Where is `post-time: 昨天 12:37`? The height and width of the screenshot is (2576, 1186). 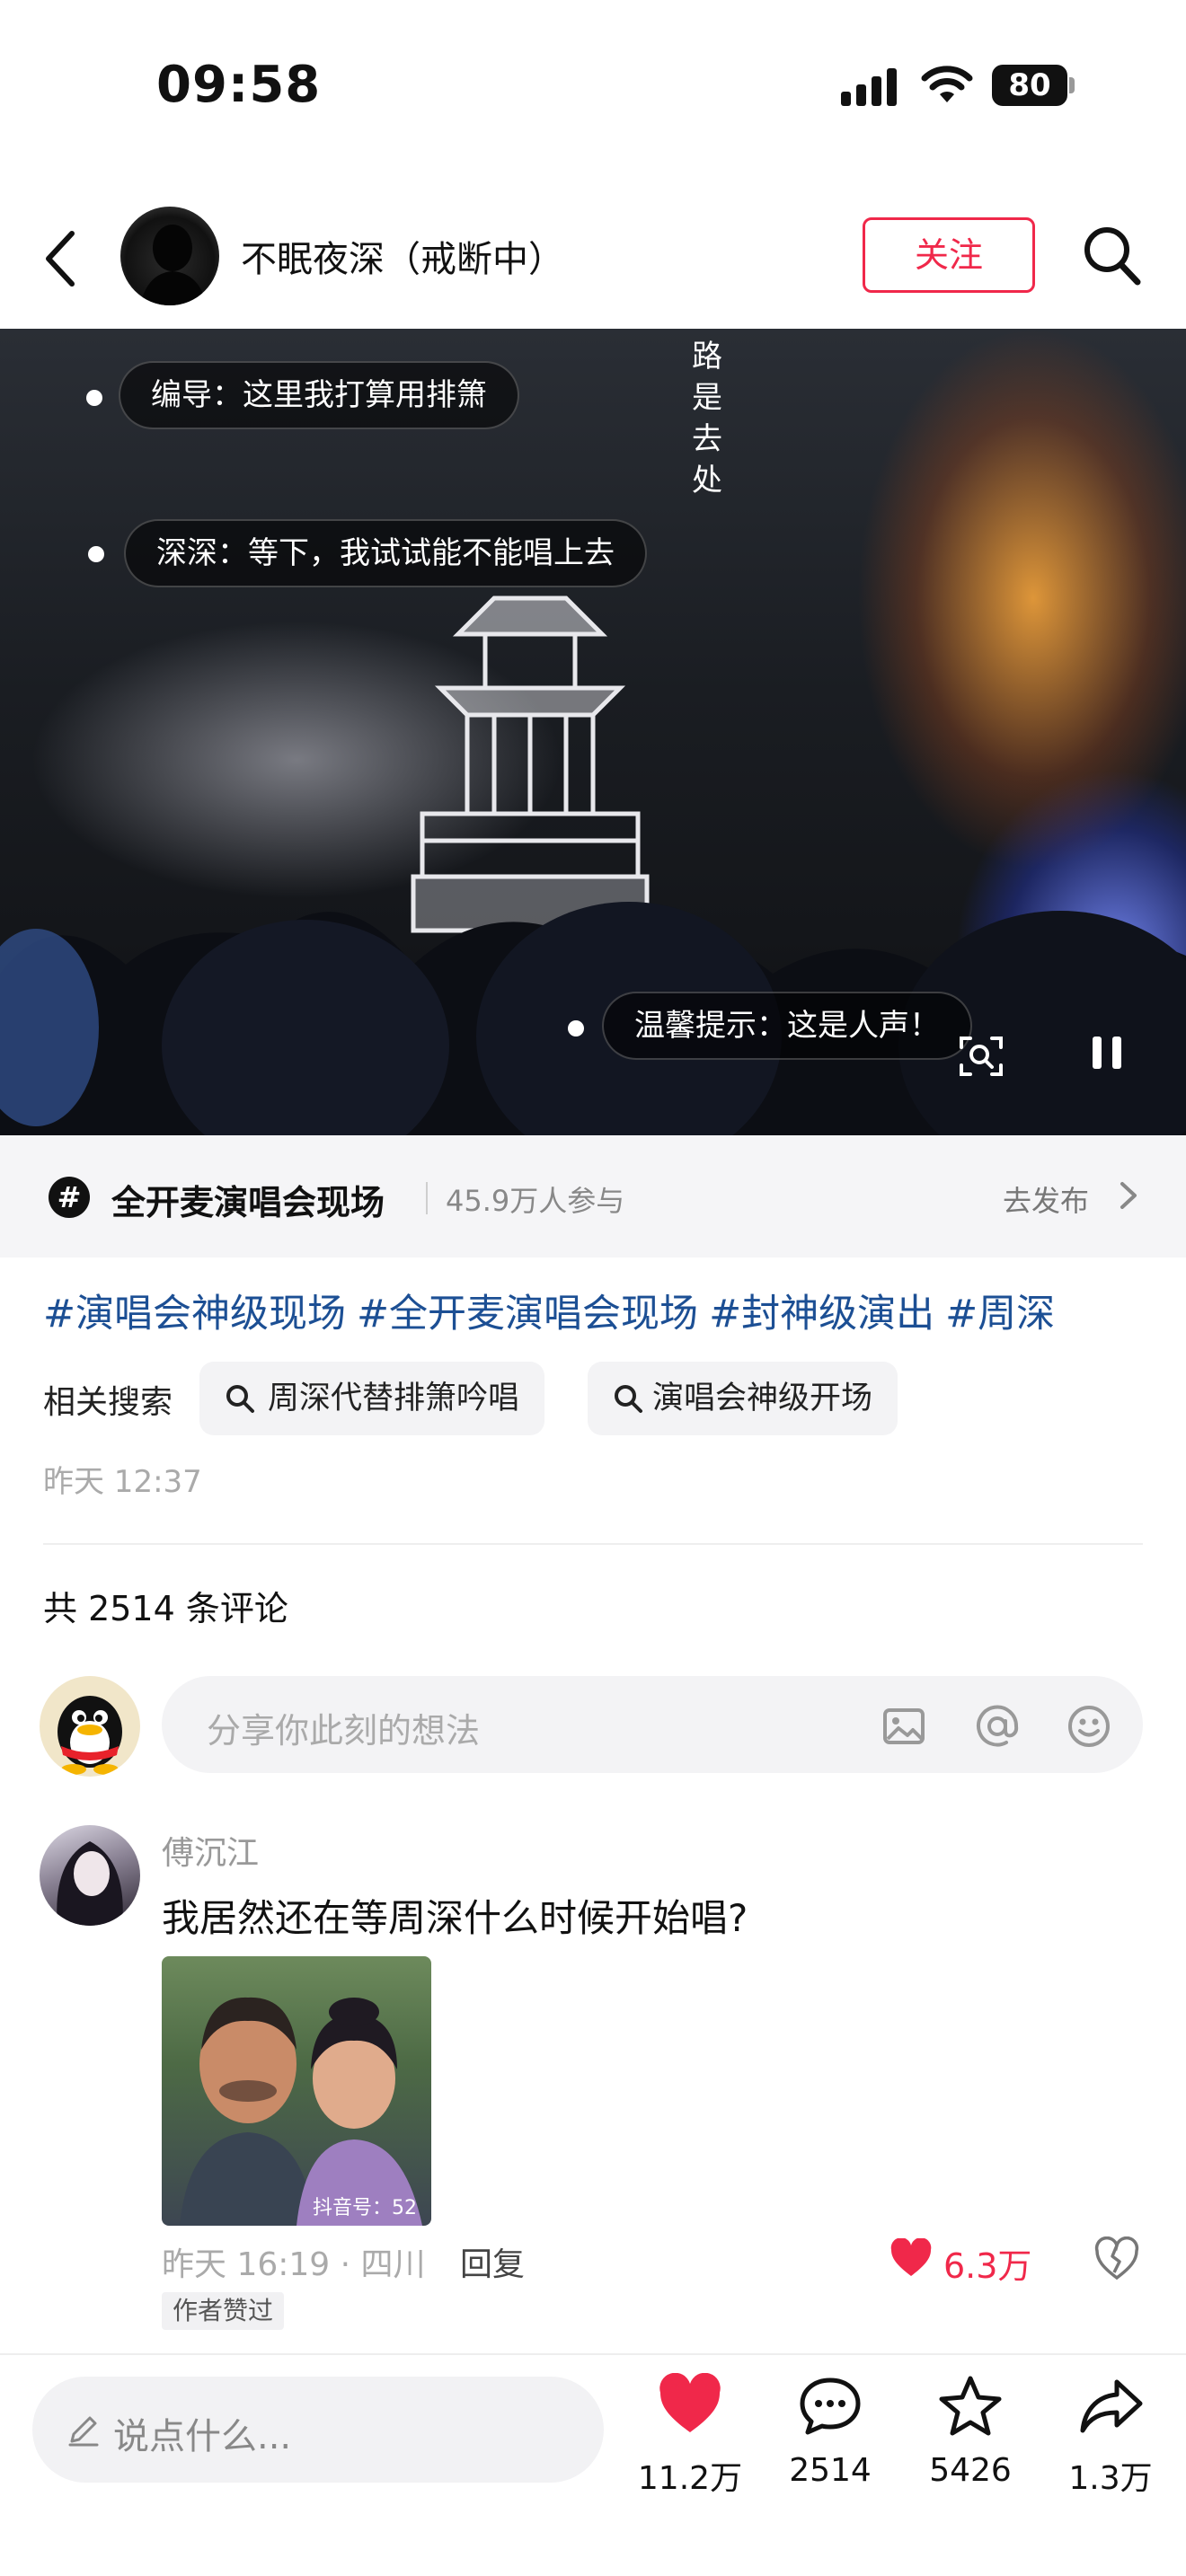 post-time: 昨天 12:37 is located at coordinates (122, 1482).